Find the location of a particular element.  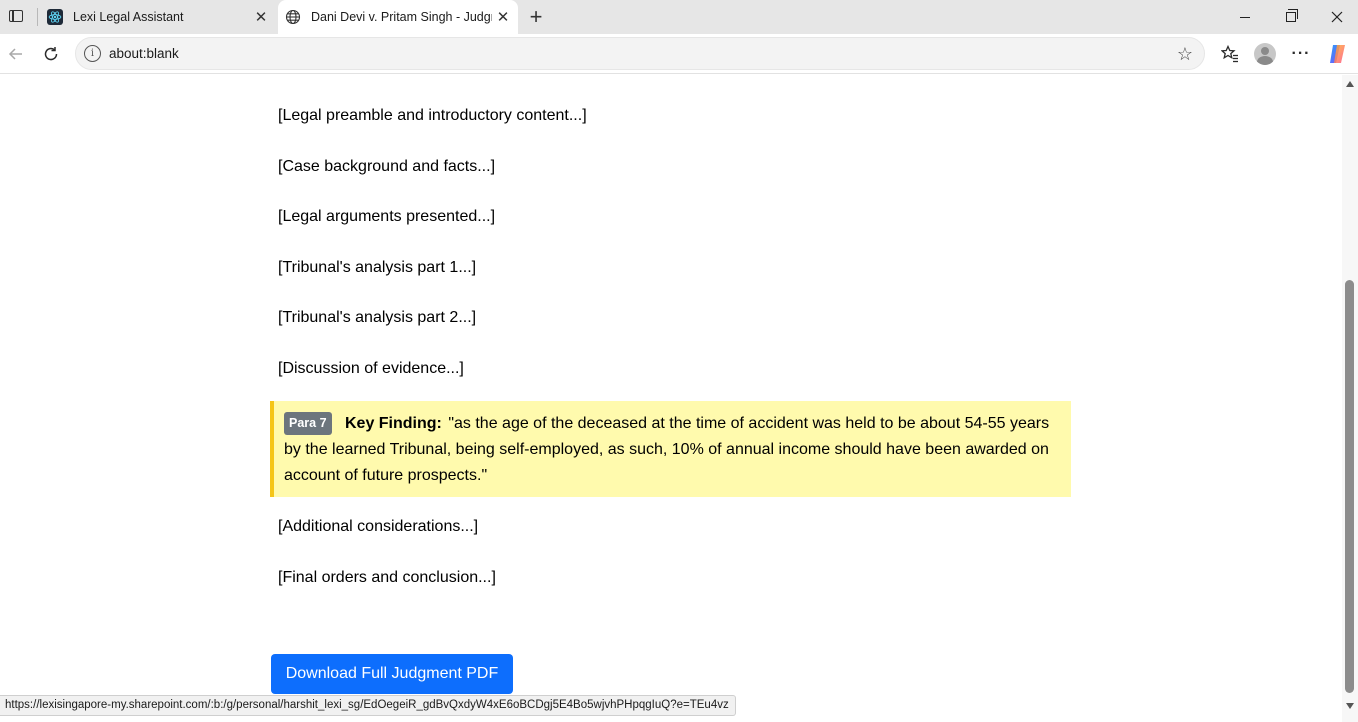

copilot-button is located at coordinates (1338, 54).